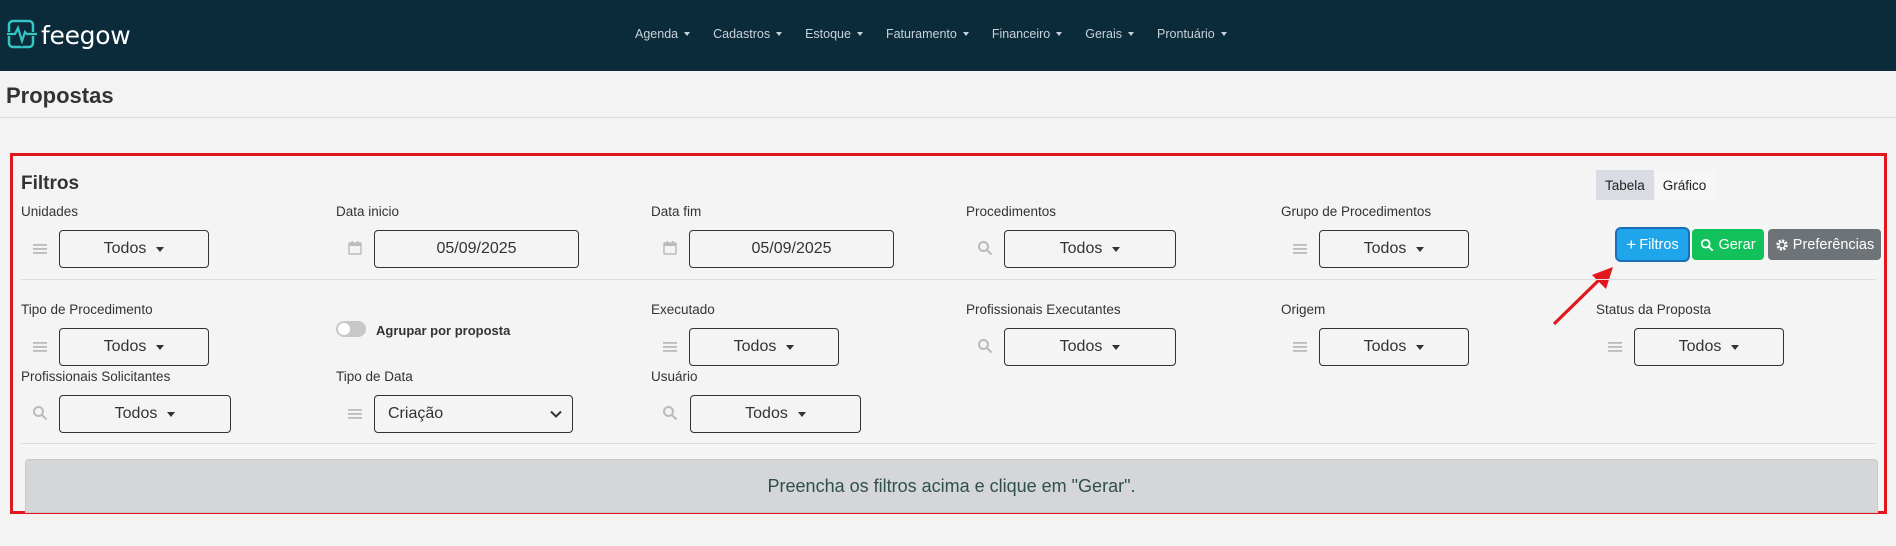 Image resolution: width=1896 pixels, height=546 pixels. What do you see at coordinates (1659, 244) in the screenshot?
I see `button-label: Filtros` at bounding box center [1659, 244].